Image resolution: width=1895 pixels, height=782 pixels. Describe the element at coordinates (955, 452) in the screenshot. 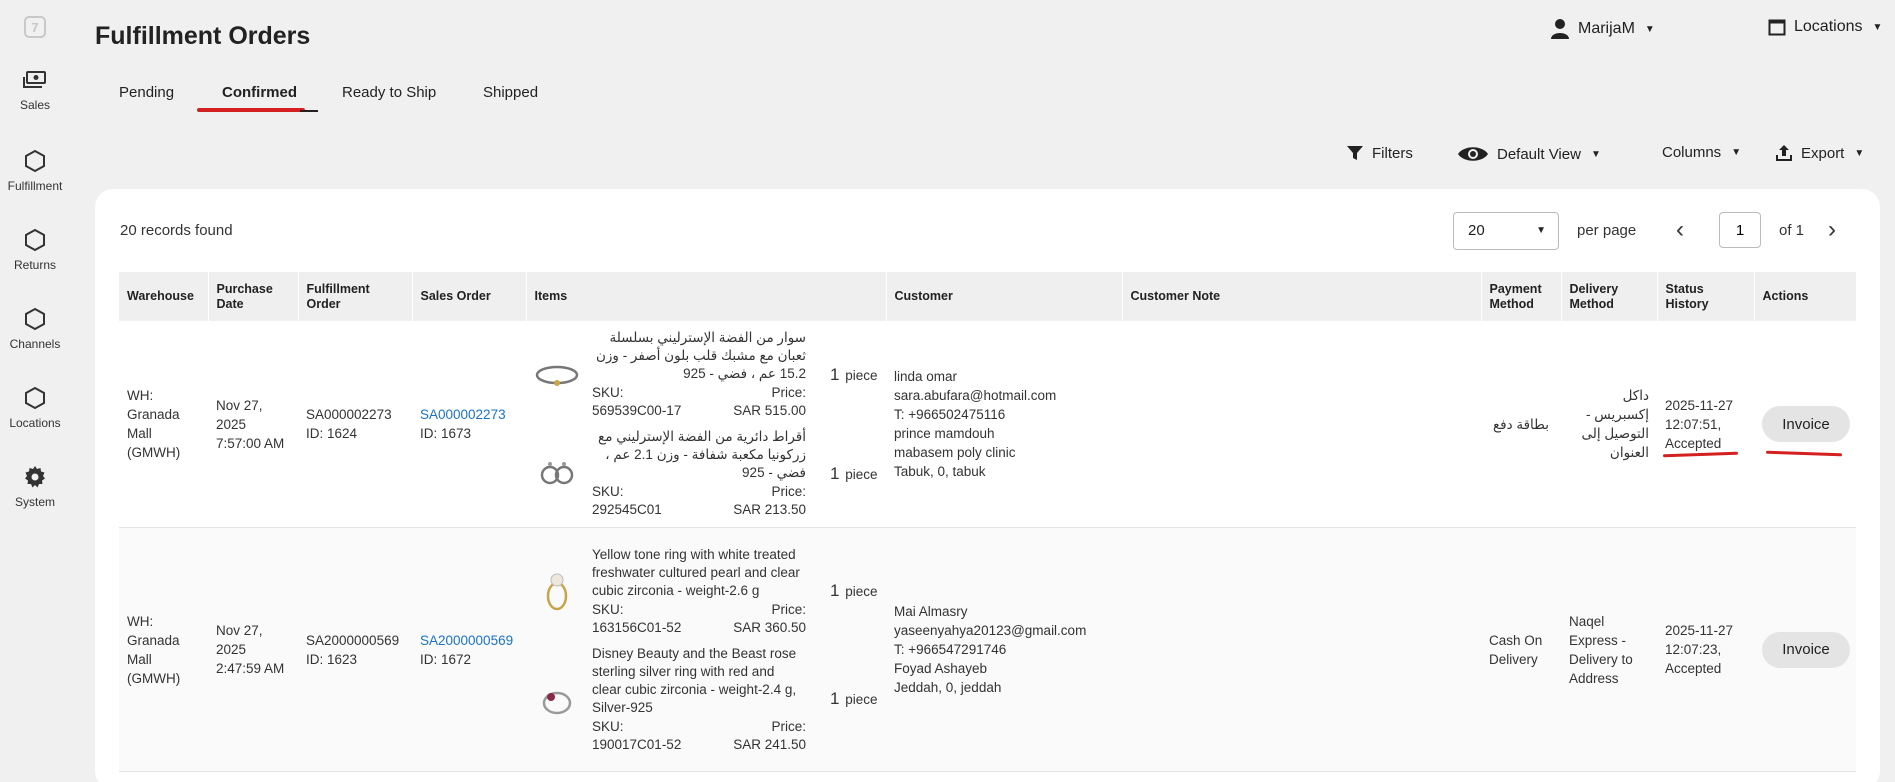

I see `customer-address-line: mabasem poly clinic` at that location.